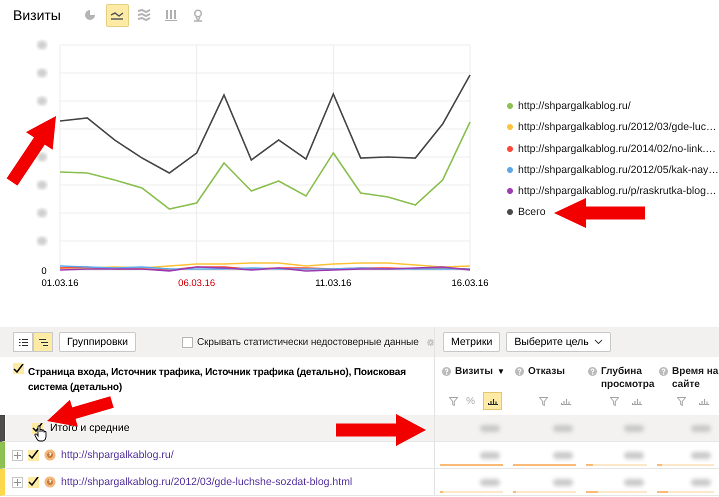 The image size is (719, 497). I want to click on legend-label: Всего, so click(532, 212).